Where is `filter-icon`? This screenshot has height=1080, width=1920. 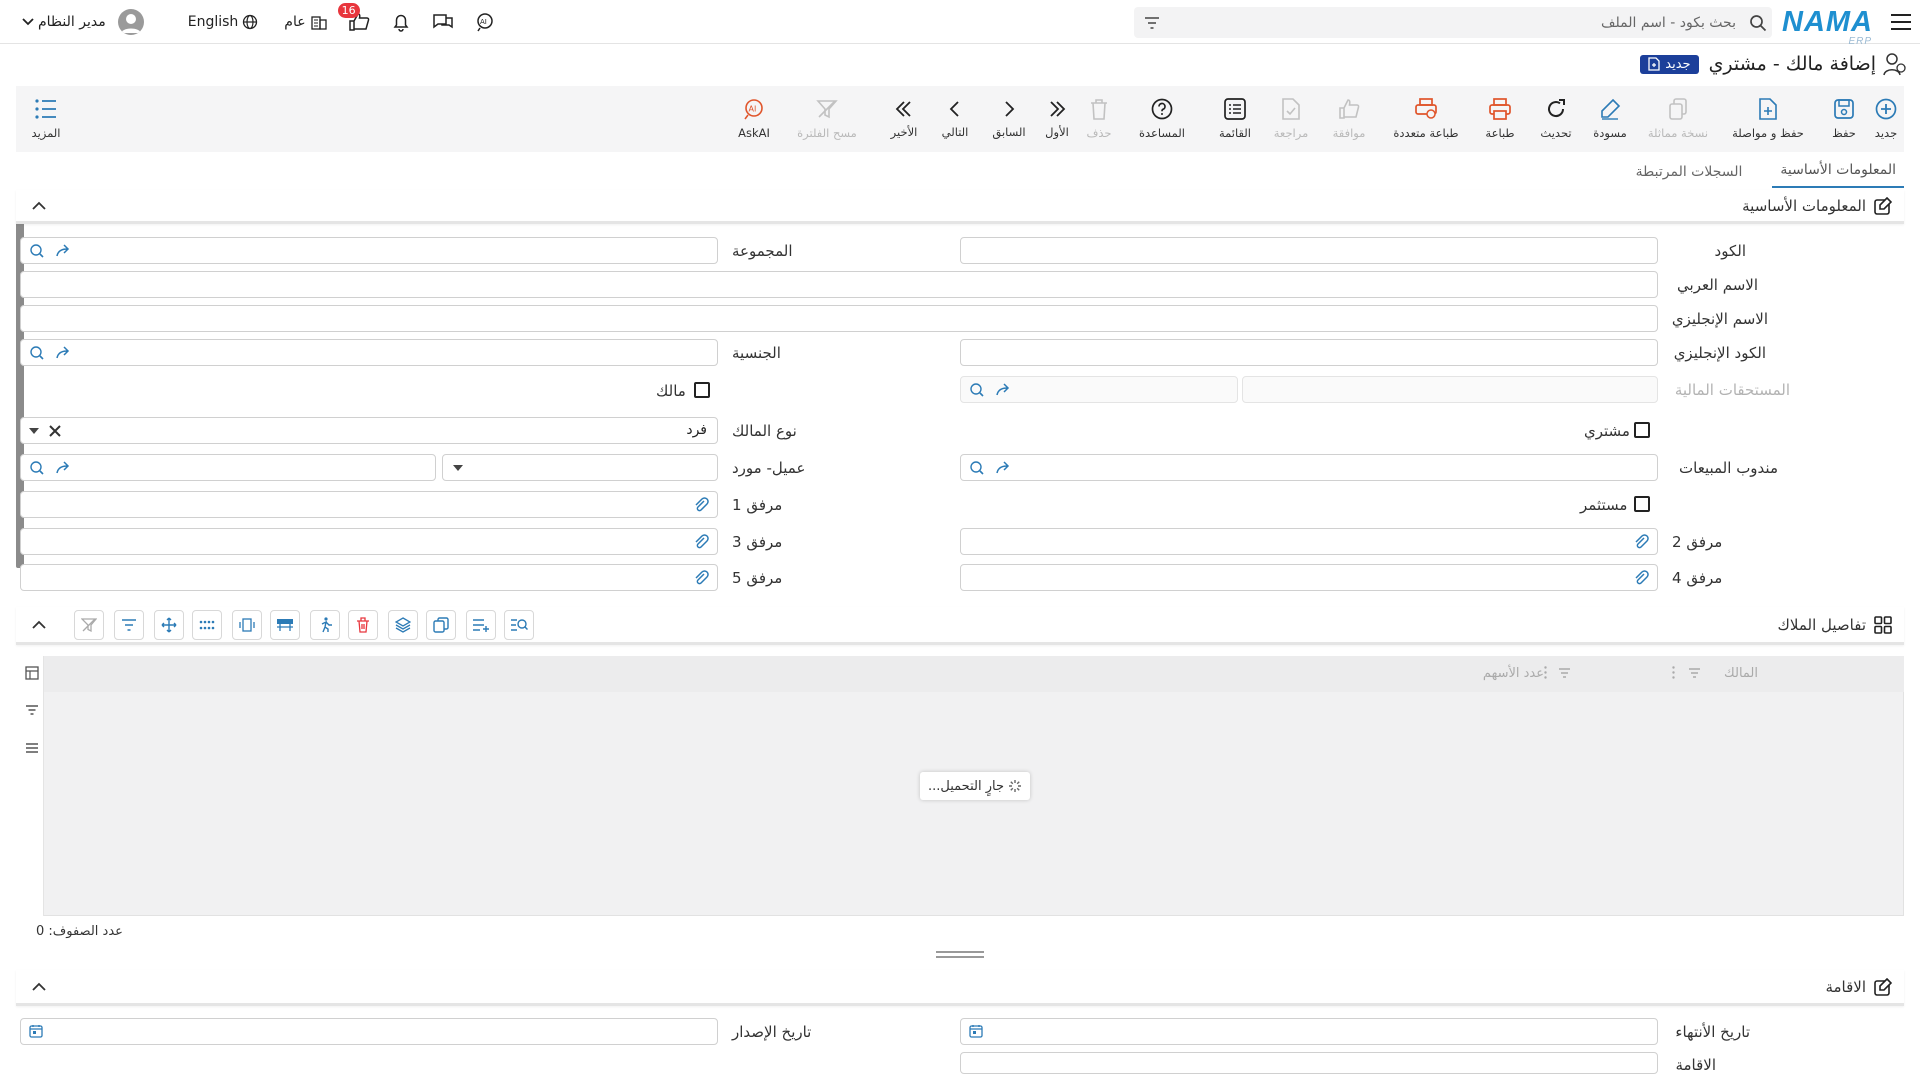
filter-icon is located at coordinates (1152, 22).